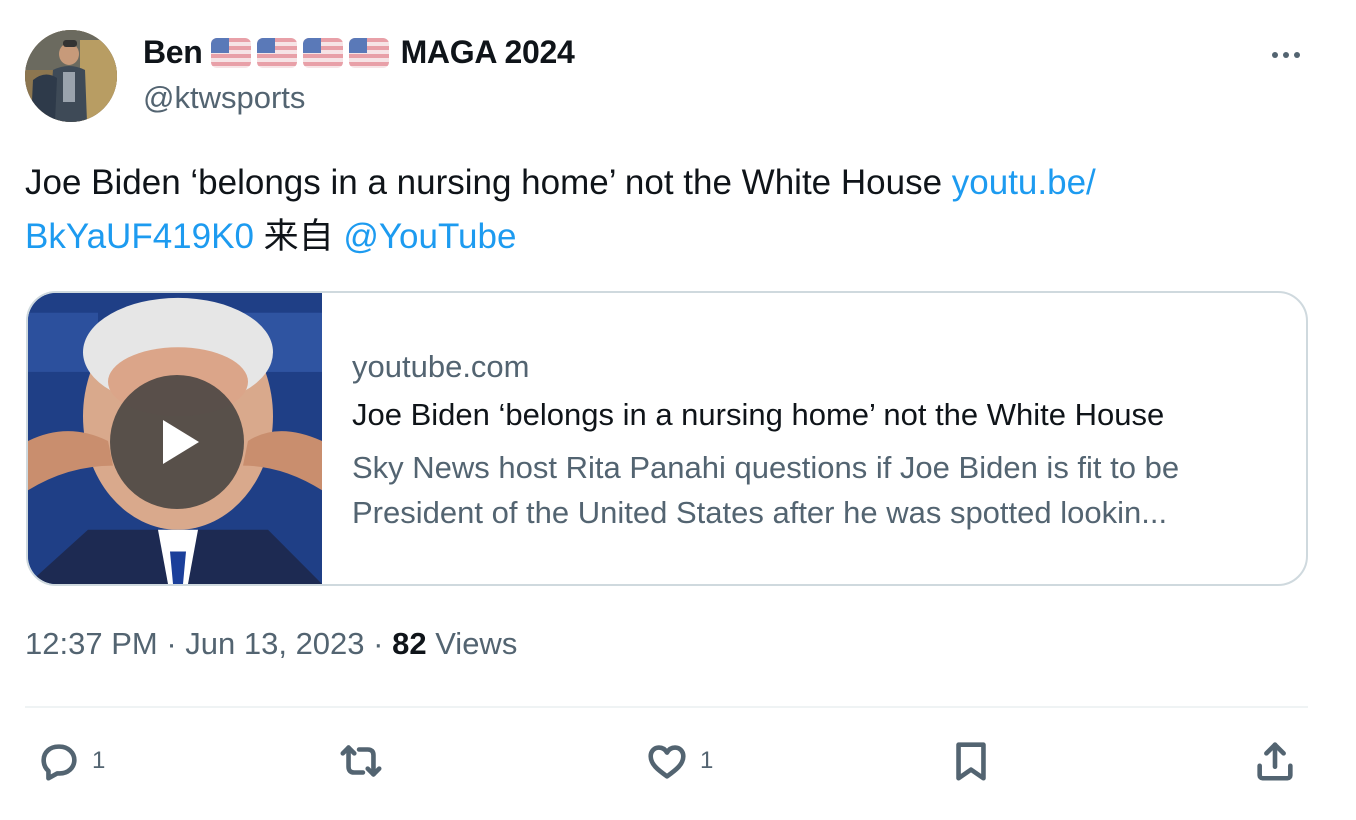  What do you see at coordinates (224, 98) in the screenshot?
I see `user-handle: @ktwsports` at bounding box center [224, 98].